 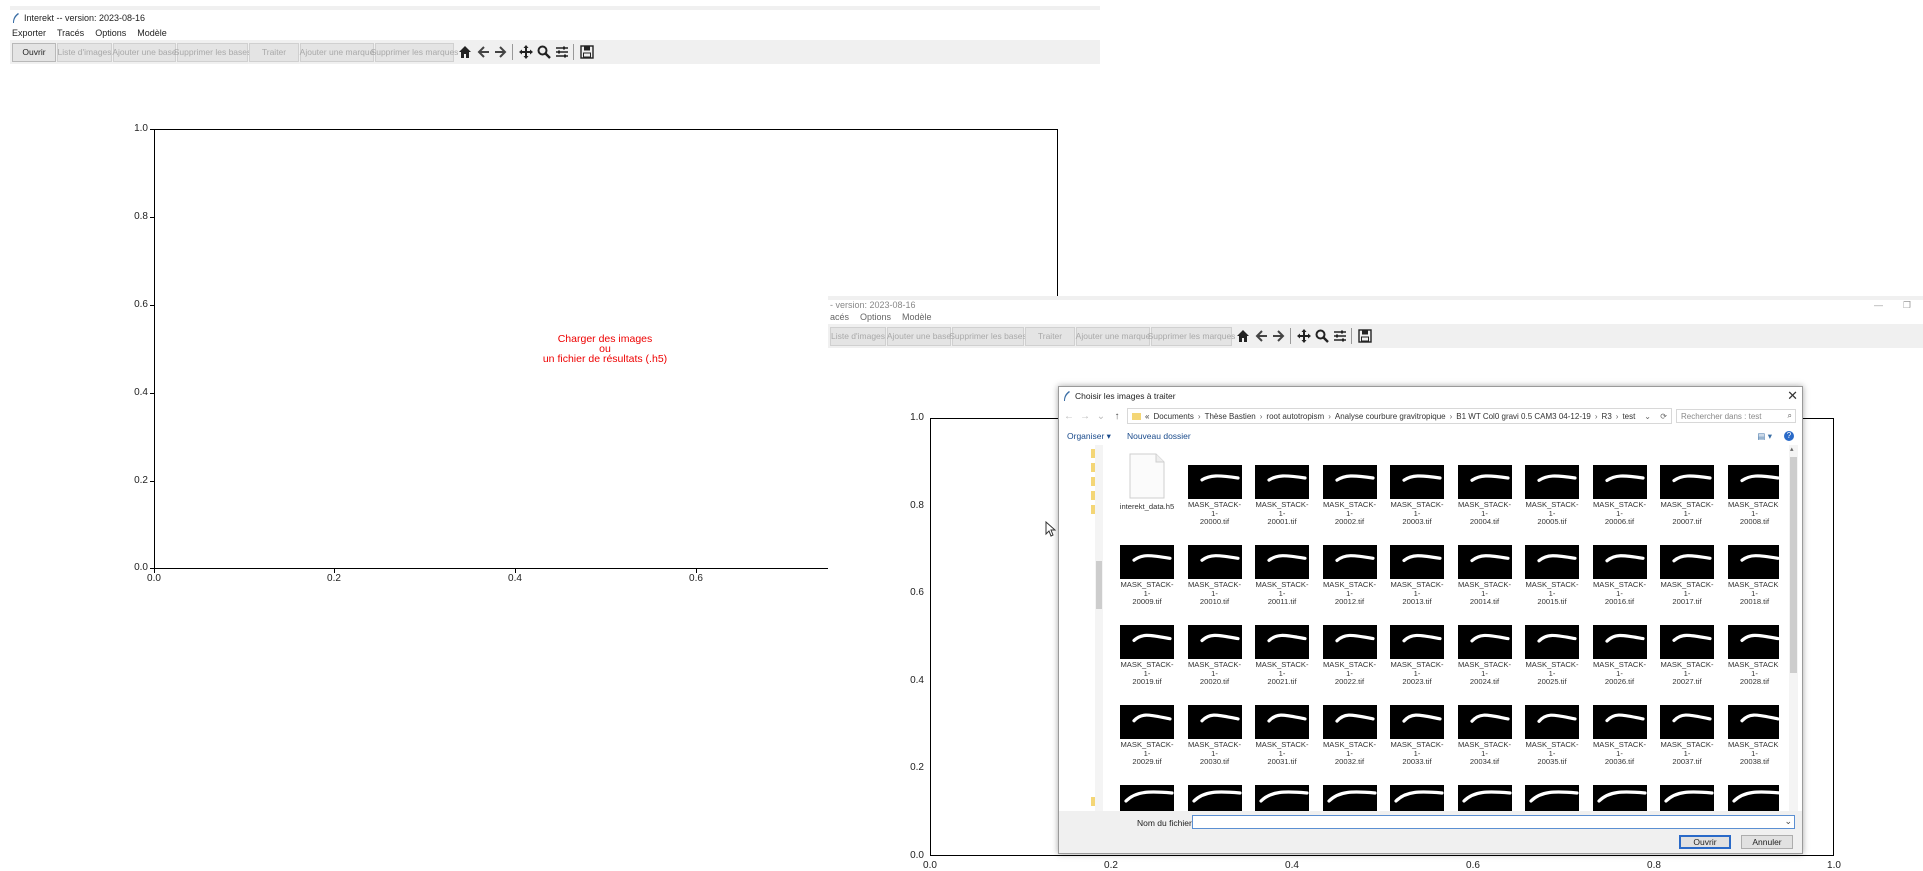 I want to click on add-mark-button: Ajouter une marque, so click(x=1113, y=336).